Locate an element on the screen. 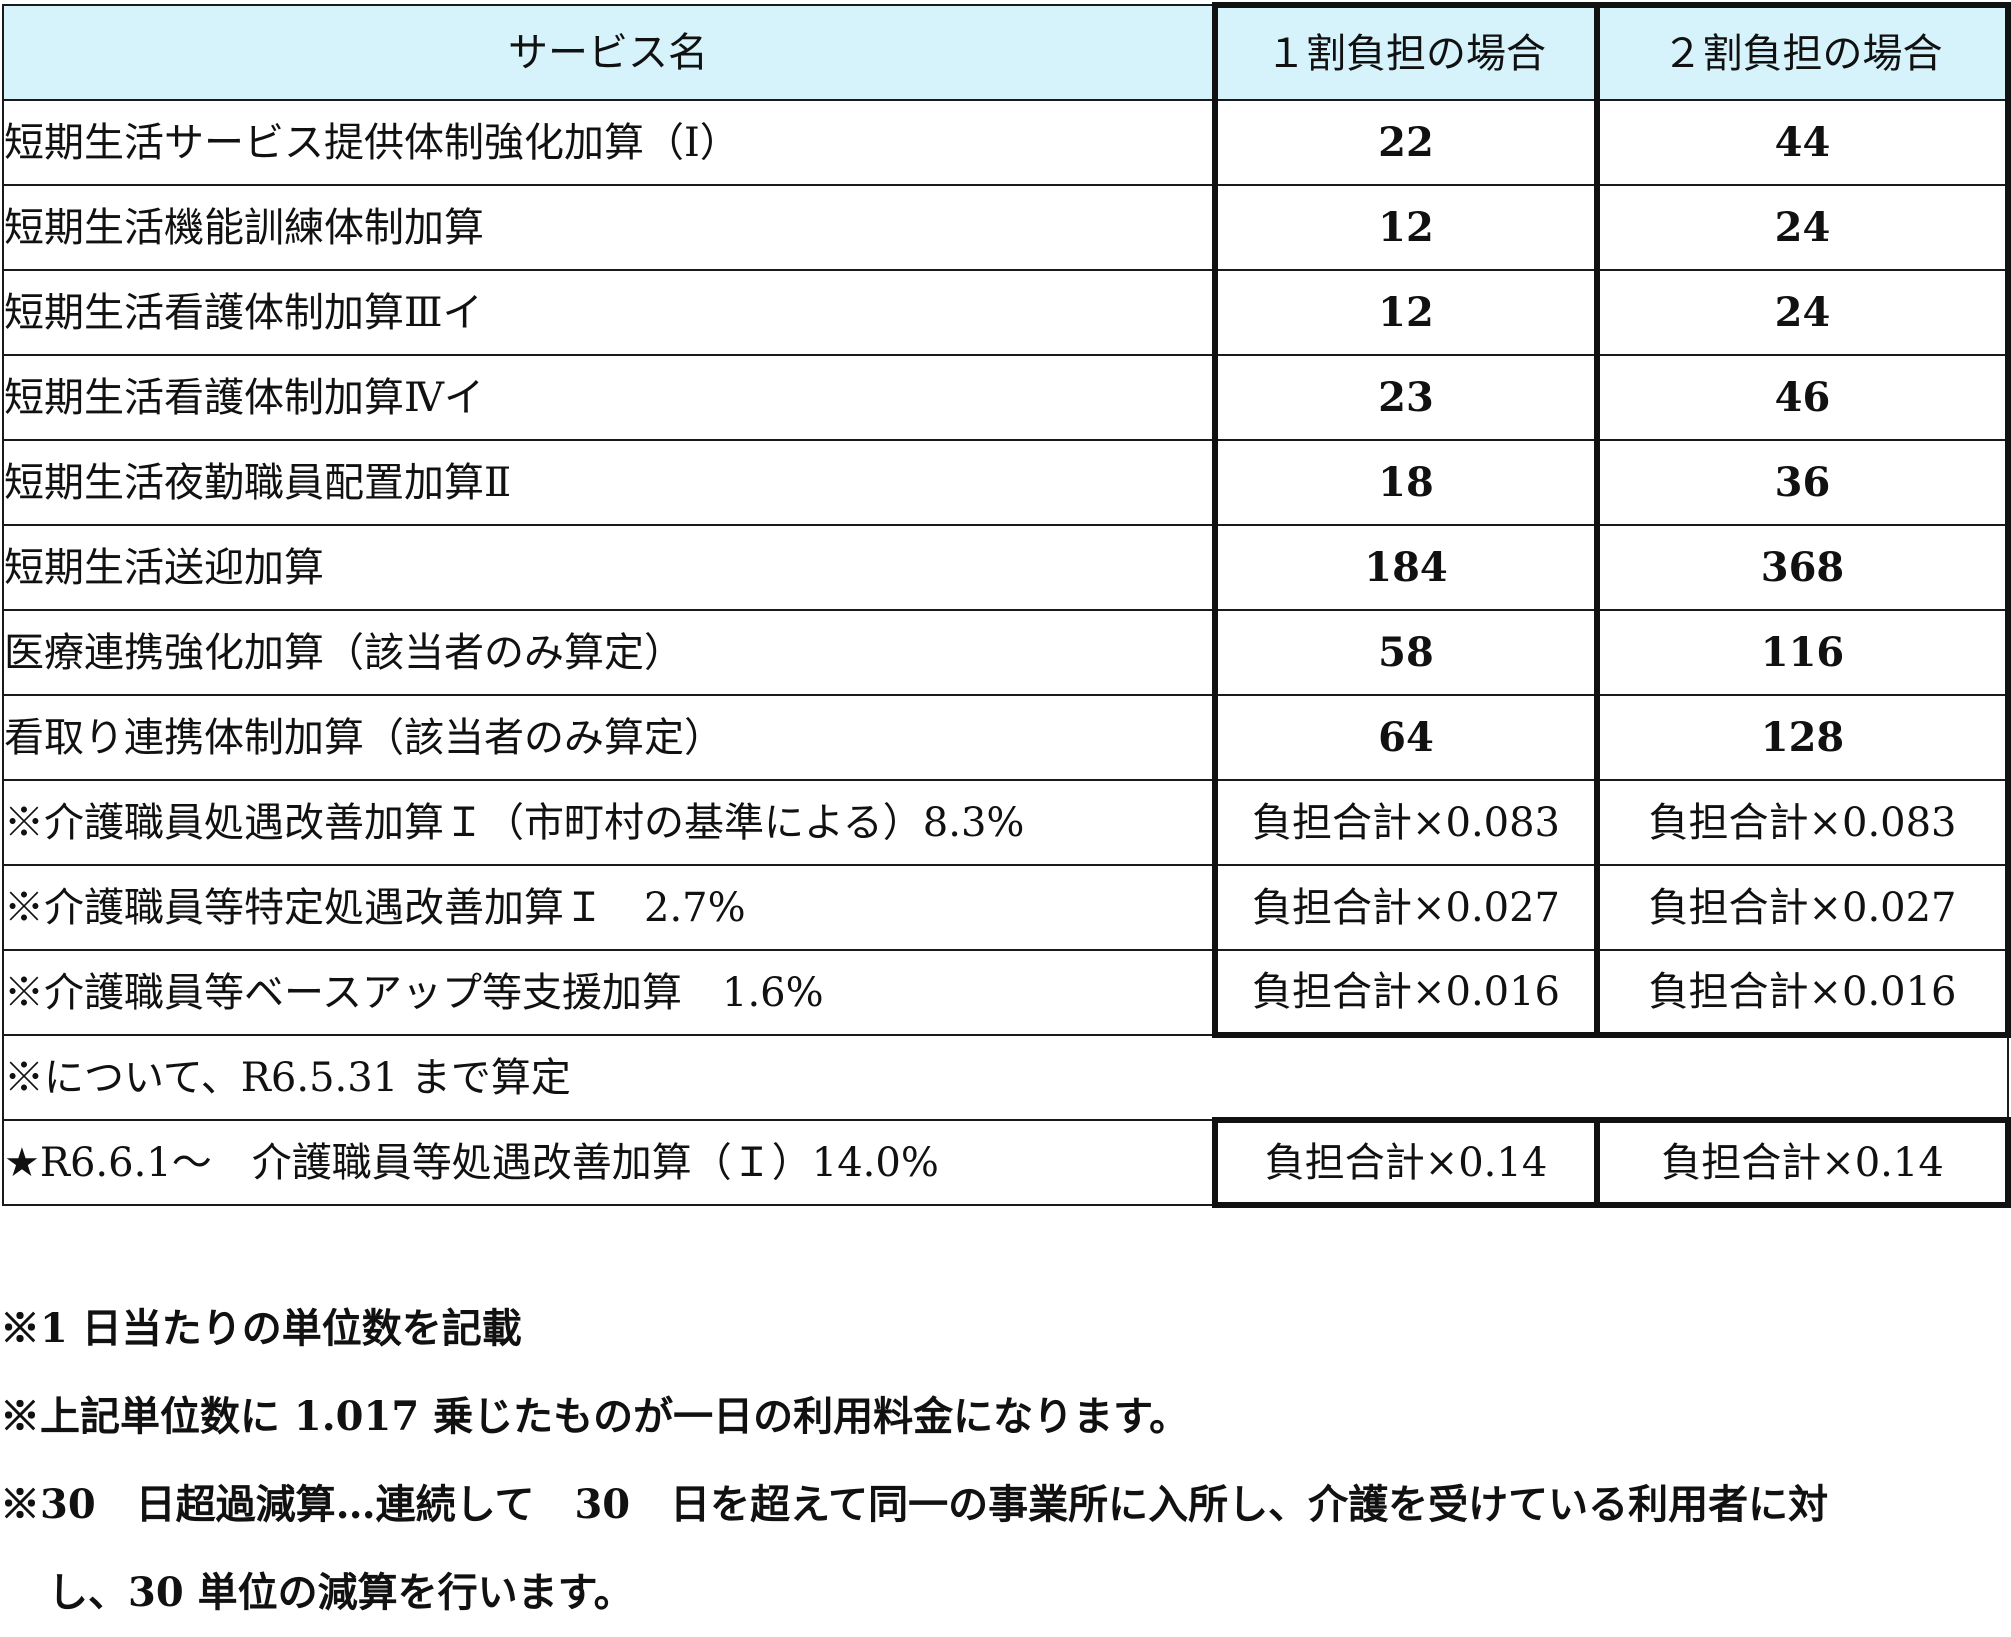  two-share-cell: 46 is located at coordinates (1802, 397).